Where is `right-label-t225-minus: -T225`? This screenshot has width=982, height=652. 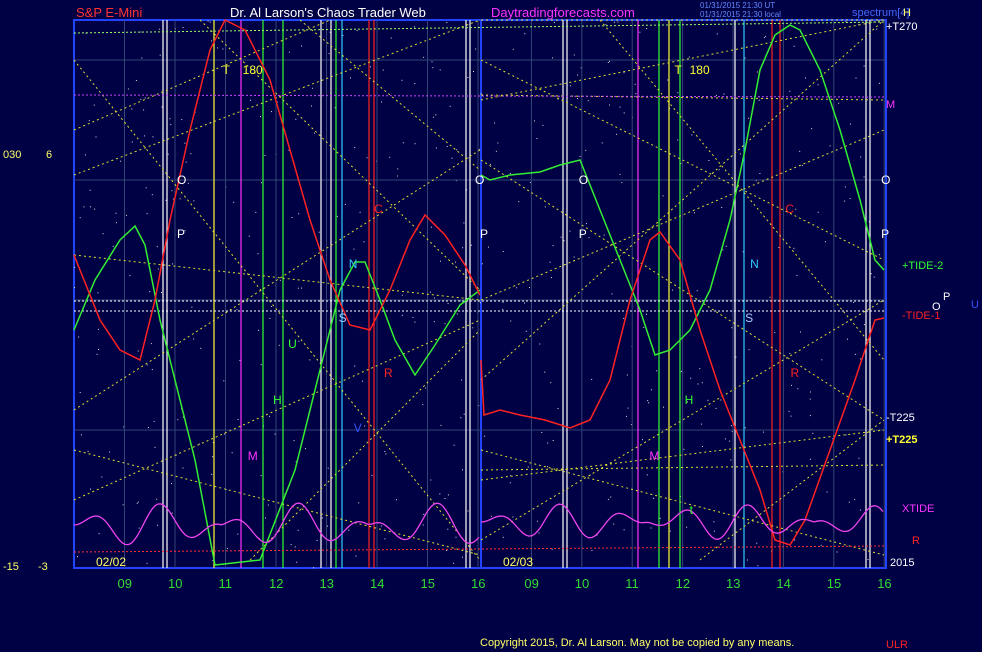
right-label-t225-minus: -T225 is located at coordinates (900, 418).